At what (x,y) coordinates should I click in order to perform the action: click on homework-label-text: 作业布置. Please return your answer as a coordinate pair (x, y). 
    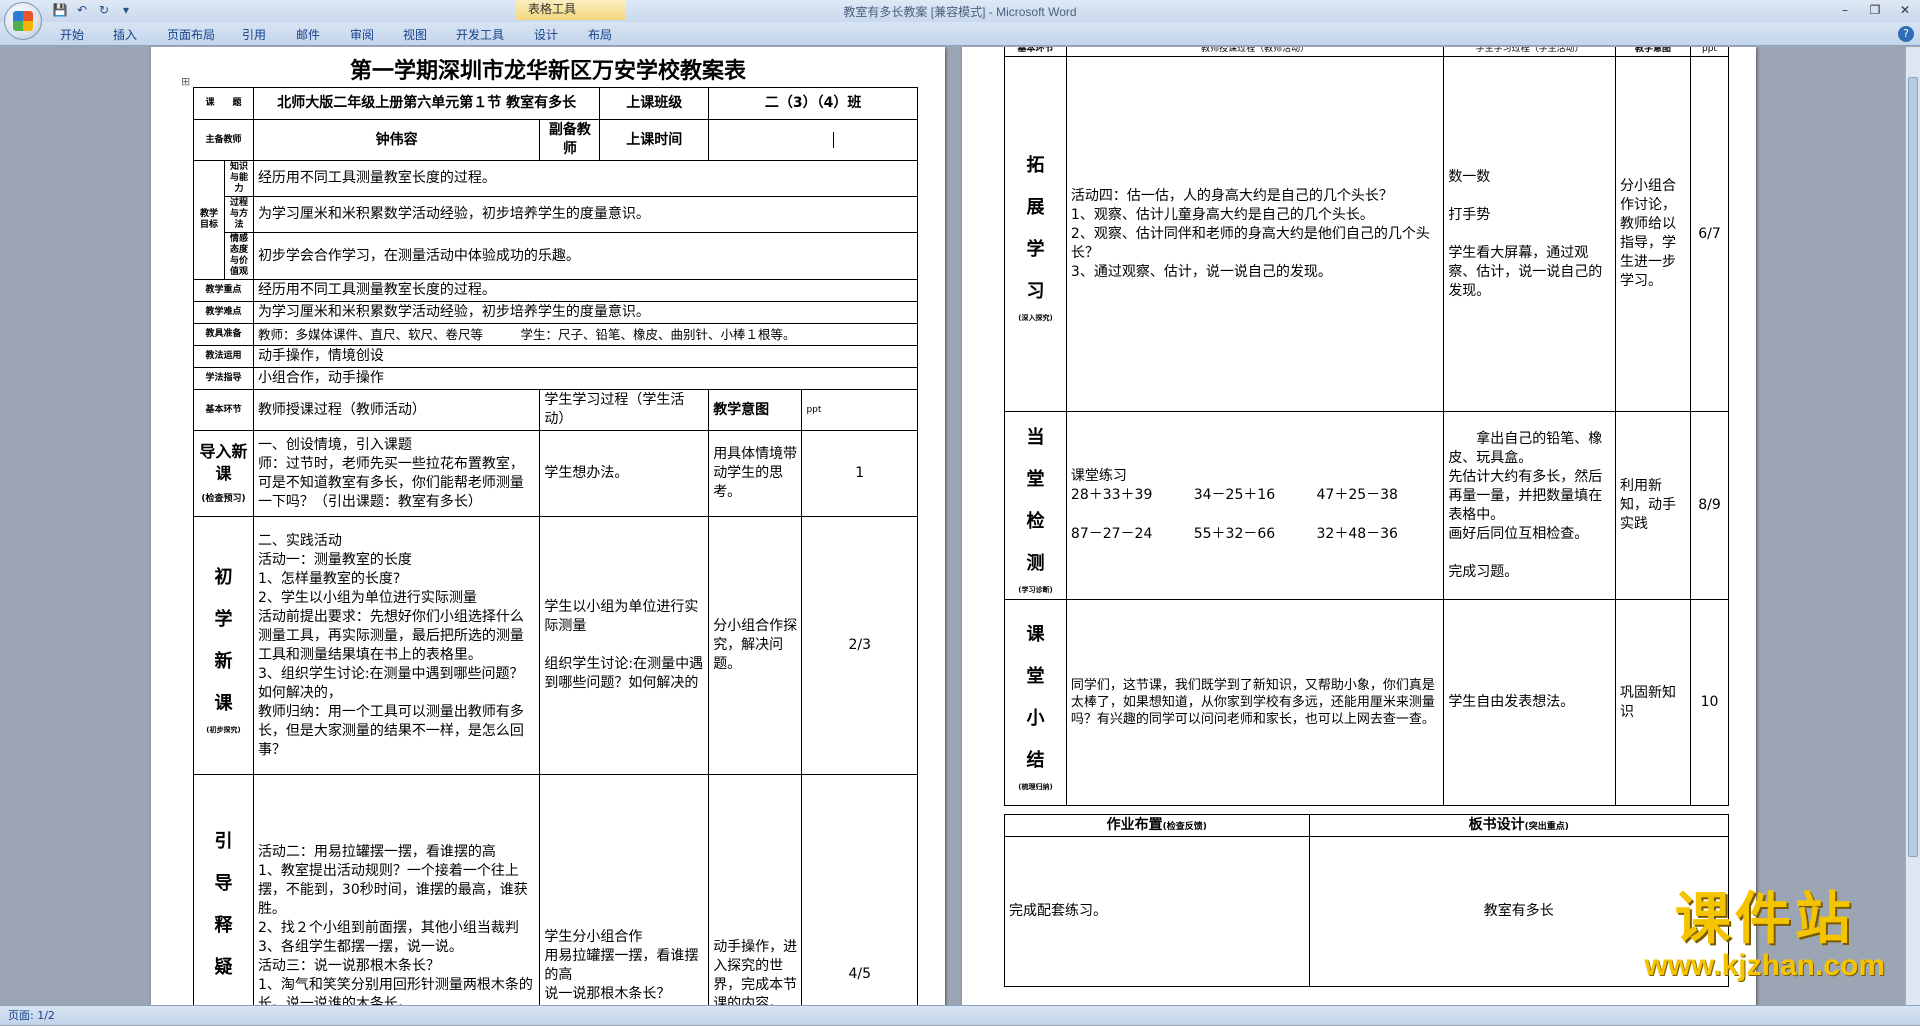
    Looking at the image, I should click on (1134, 825).